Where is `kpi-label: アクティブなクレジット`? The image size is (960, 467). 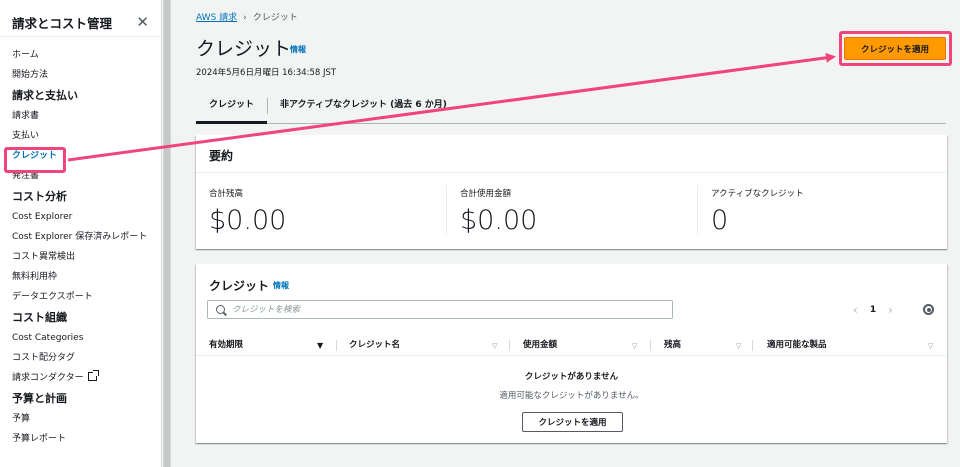
kpi-label: アクティブなクレジット is located at coordinates (757, 194).